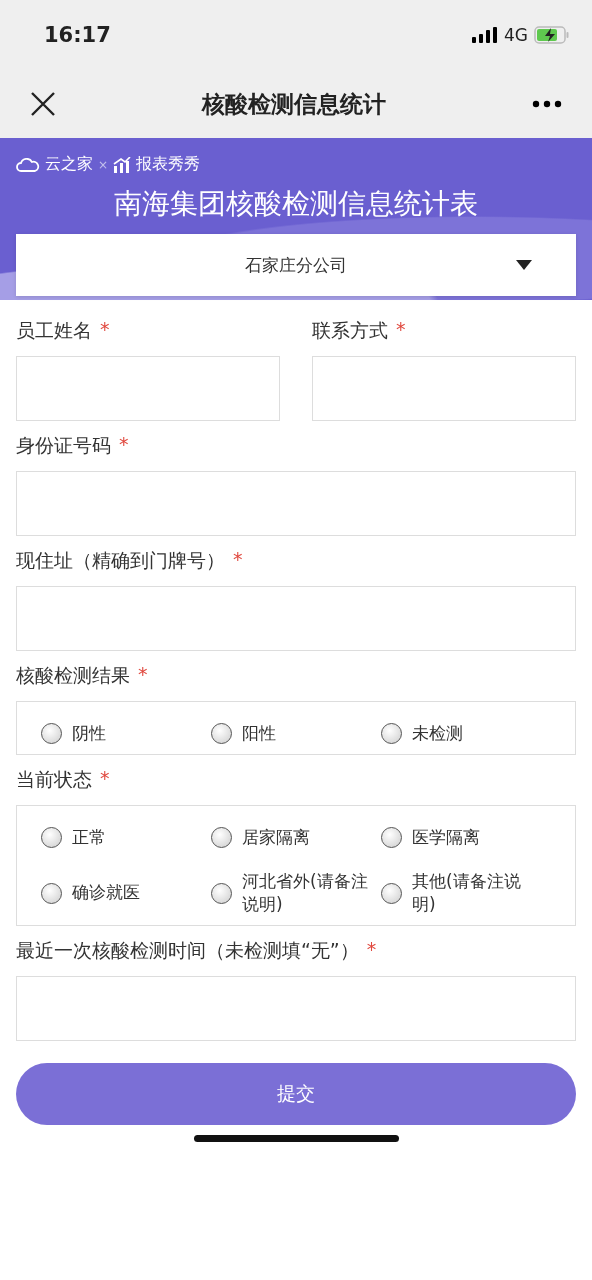  What do you see at coordinates (350, 330) in the screenshot?
I see `field-label: 联系方式` at bounding box center [350, 330].